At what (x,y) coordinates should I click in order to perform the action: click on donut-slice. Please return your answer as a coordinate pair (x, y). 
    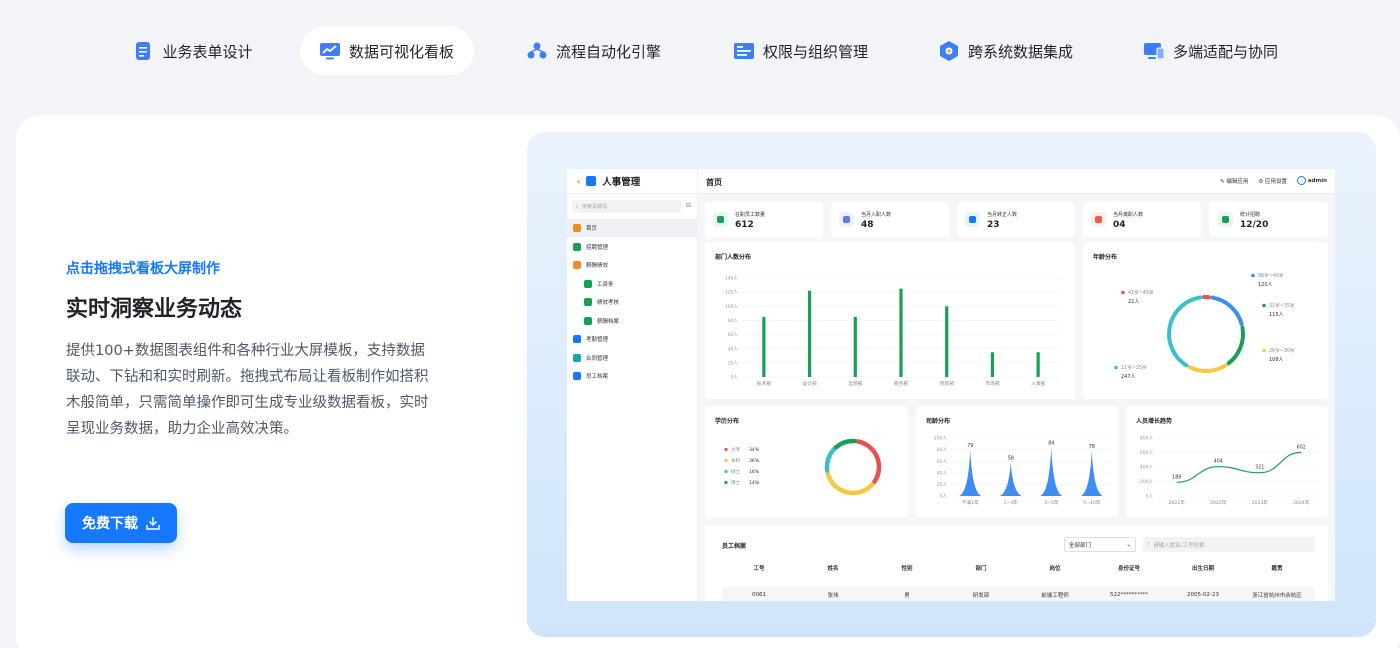
    Looking at the image, I should click on (1227, 311).